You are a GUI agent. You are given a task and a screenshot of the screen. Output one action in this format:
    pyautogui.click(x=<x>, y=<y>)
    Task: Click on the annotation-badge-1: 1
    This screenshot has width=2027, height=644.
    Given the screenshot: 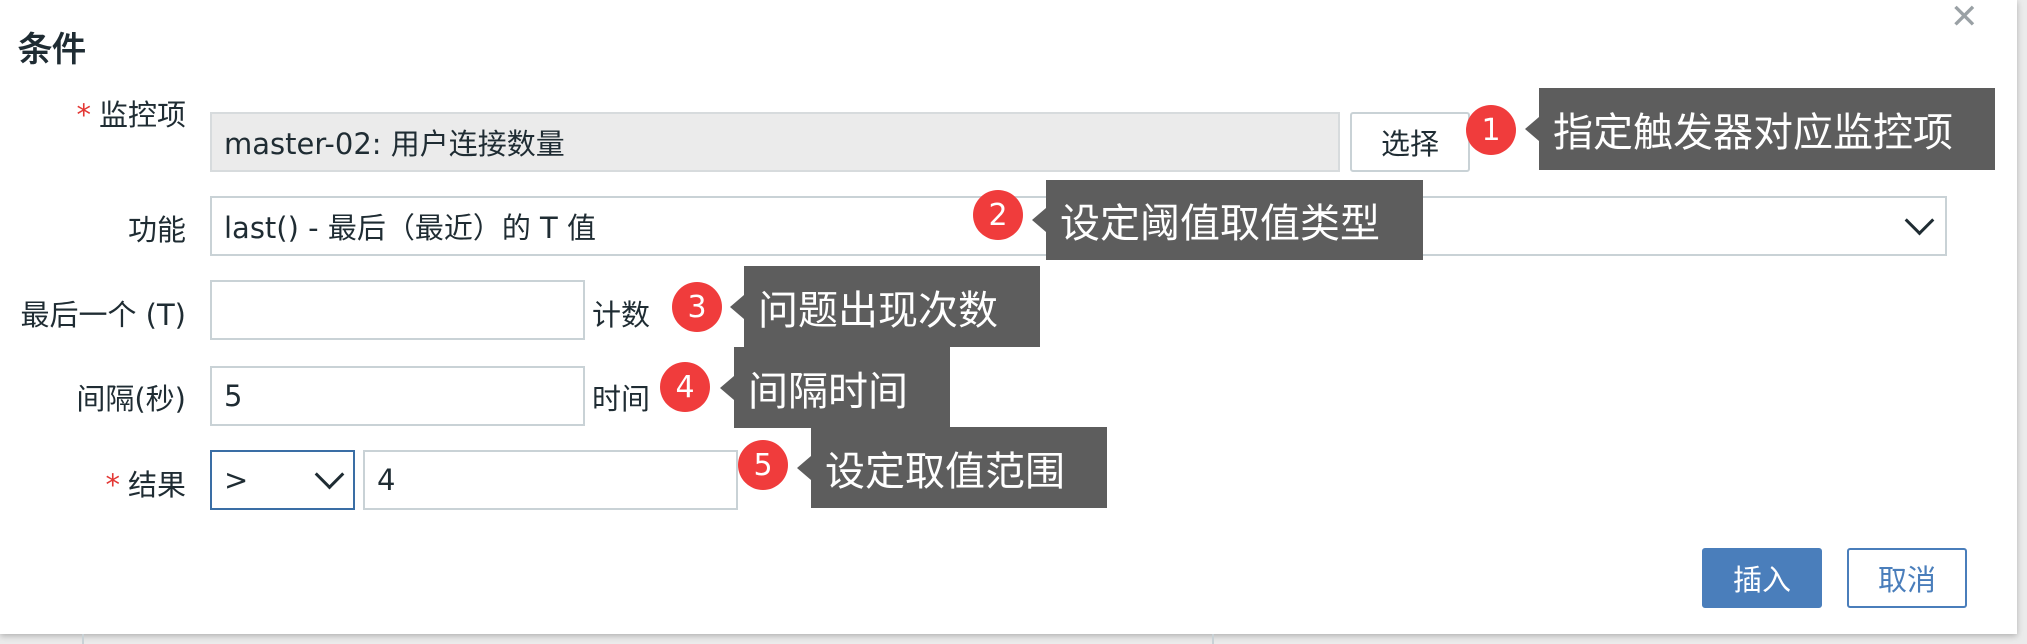 What is the action you would take?
    pyautogui.click(x=1491, y=130)
    